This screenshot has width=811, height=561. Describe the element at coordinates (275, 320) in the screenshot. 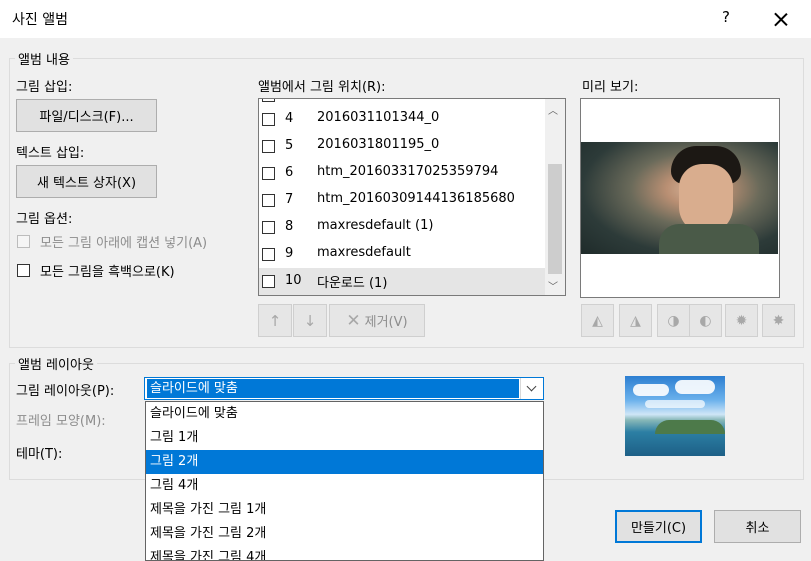

I see `move-up-arrow-icon: ↑` at that location.